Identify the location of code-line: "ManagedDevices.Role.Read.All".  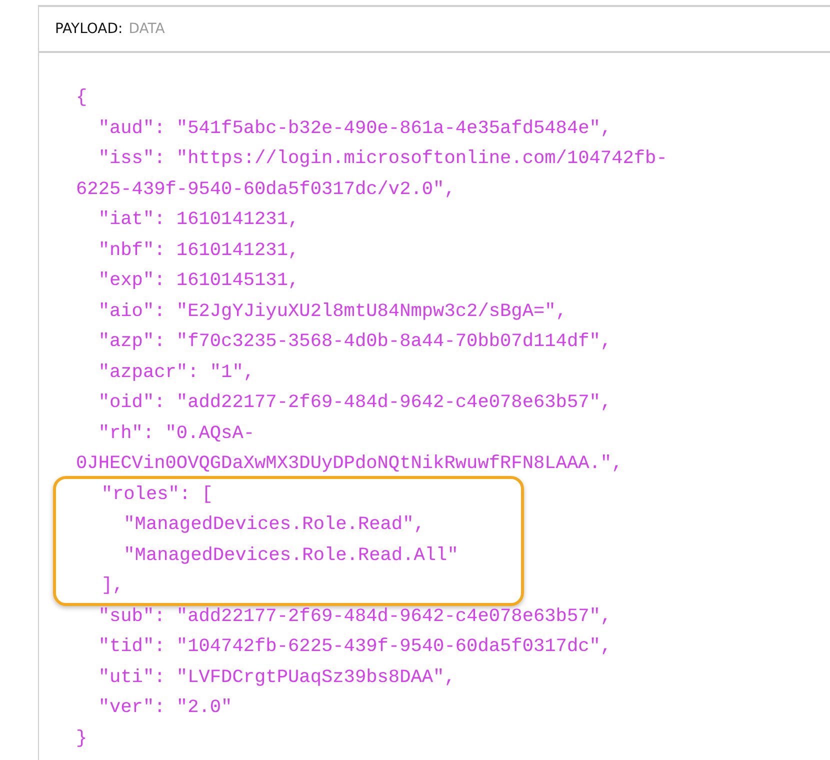
(290, 556).